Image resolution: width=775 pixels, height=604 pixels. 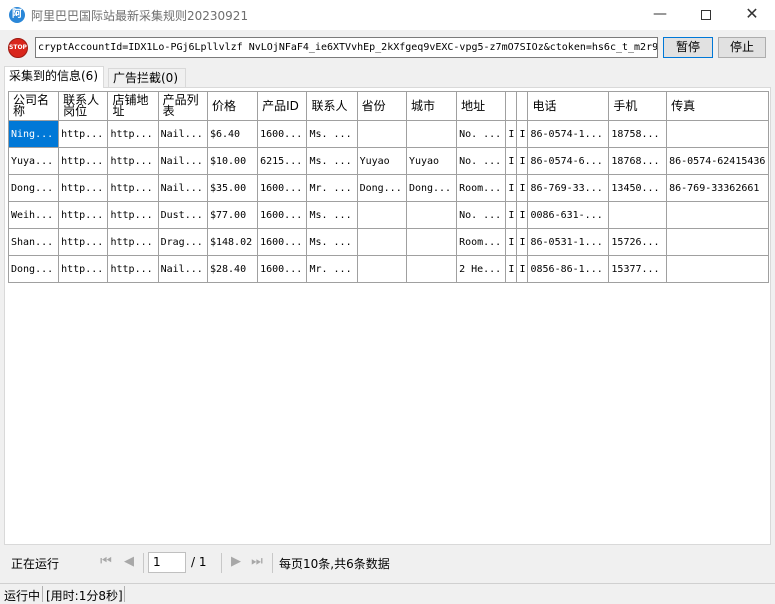 I want to click on column-header: 城市, so click(x=431, y=106).